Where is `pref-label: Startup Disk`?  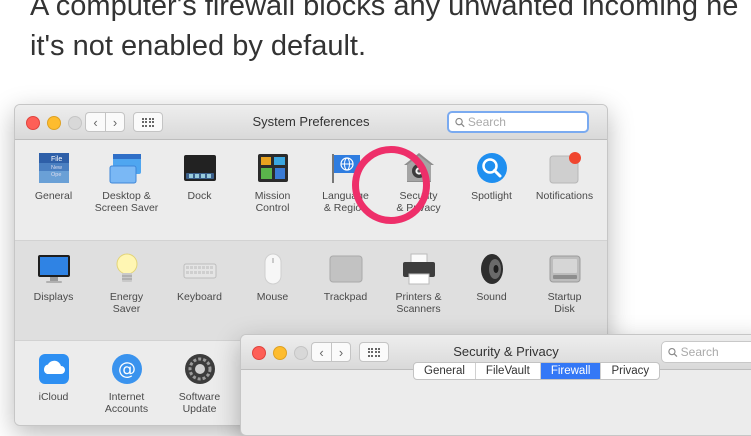
pref-label: Startup Disk is located at coordinates (564, 303).